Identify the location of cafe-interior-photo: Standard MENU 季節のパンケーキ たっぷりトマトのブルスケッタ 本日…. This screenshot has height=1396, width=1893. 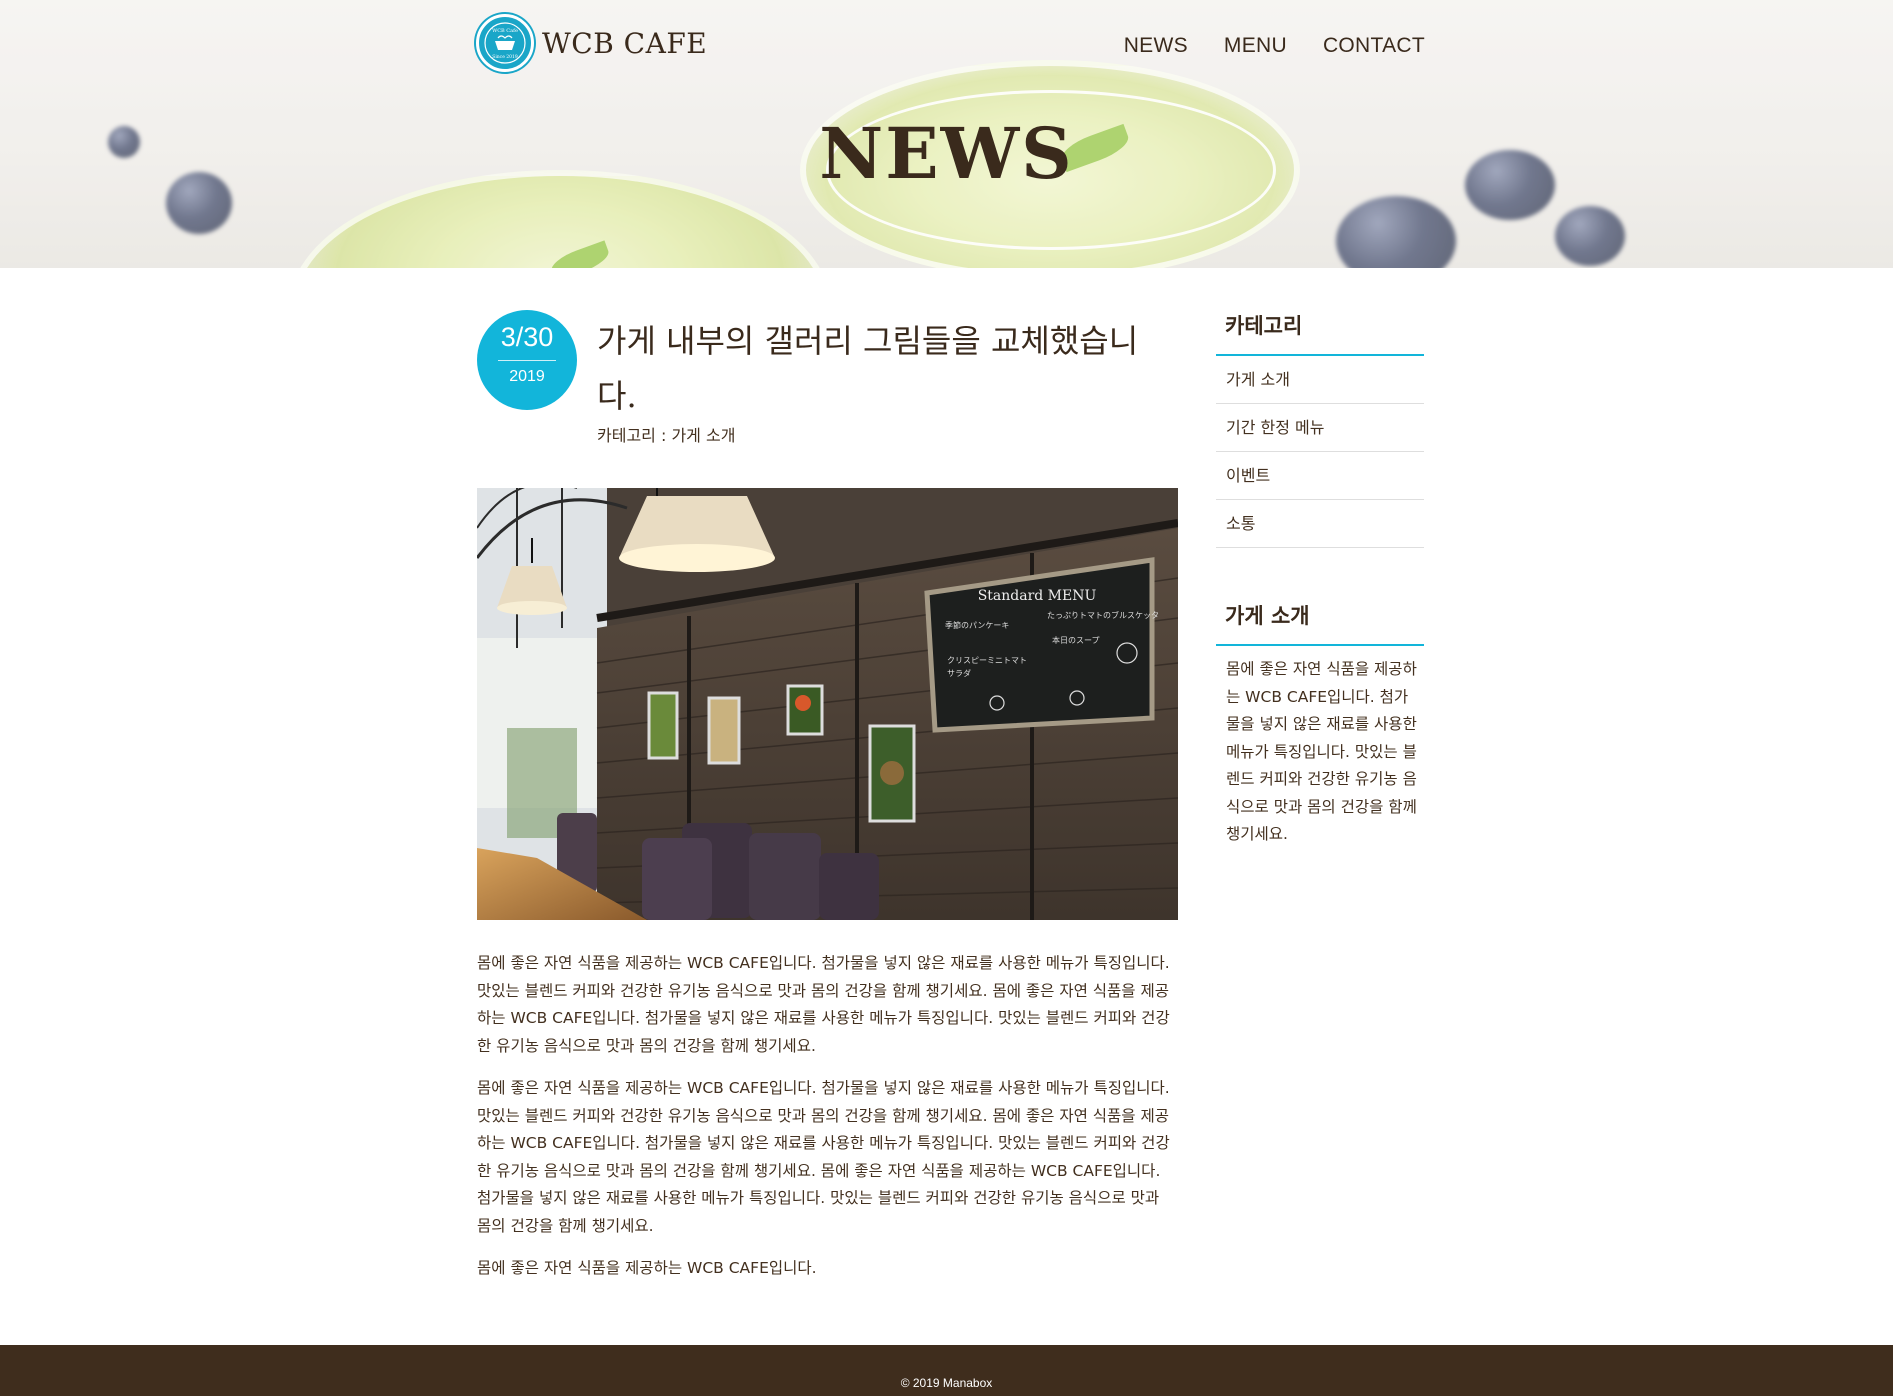
(827, 704).